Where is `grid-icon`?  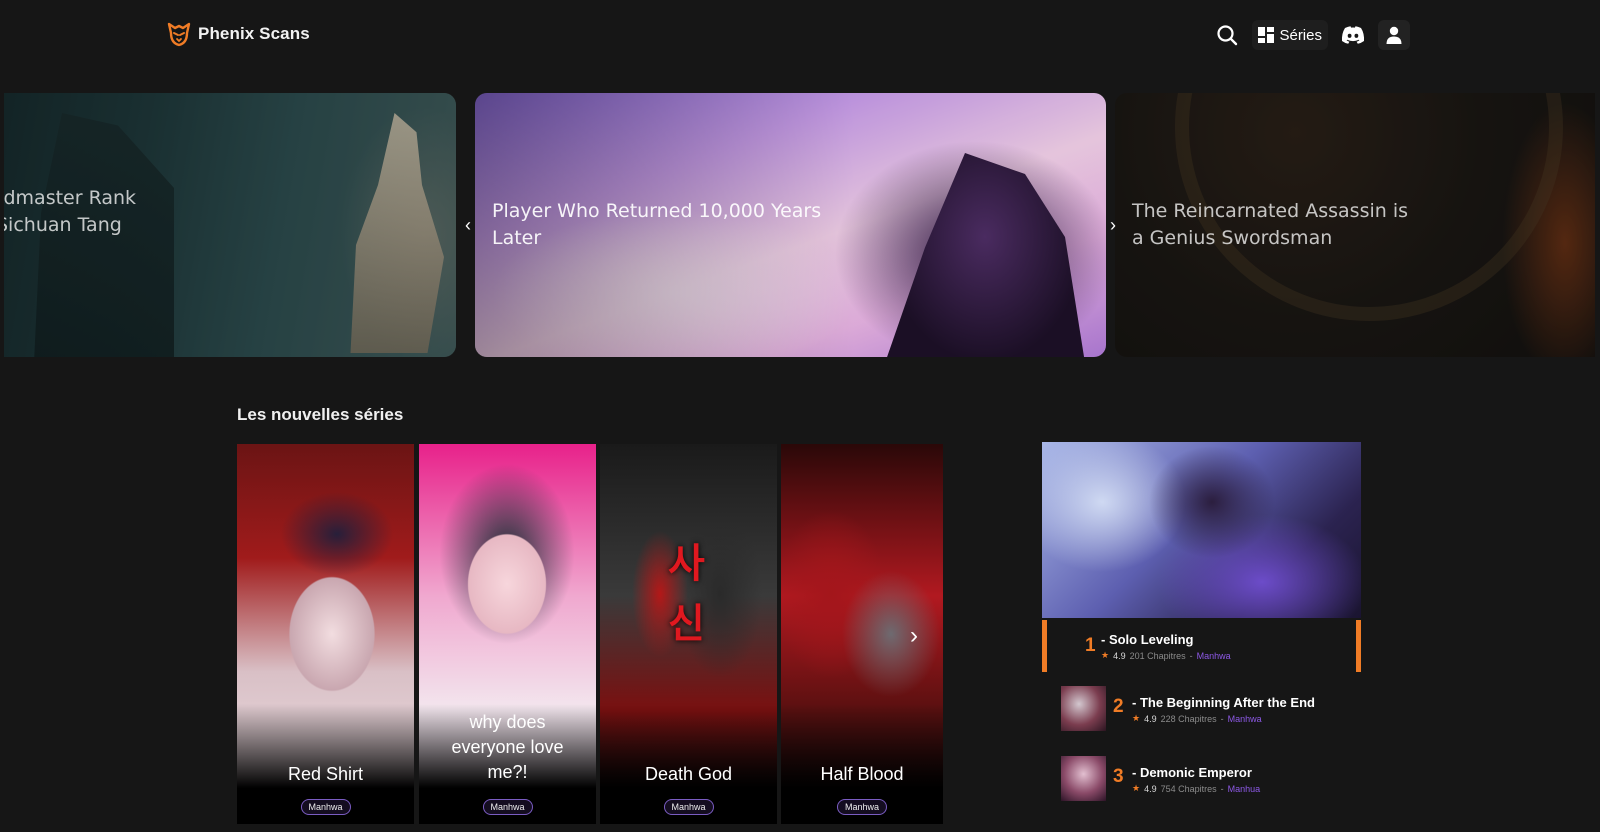
grid-icon is located at coordinates (1266, 35).